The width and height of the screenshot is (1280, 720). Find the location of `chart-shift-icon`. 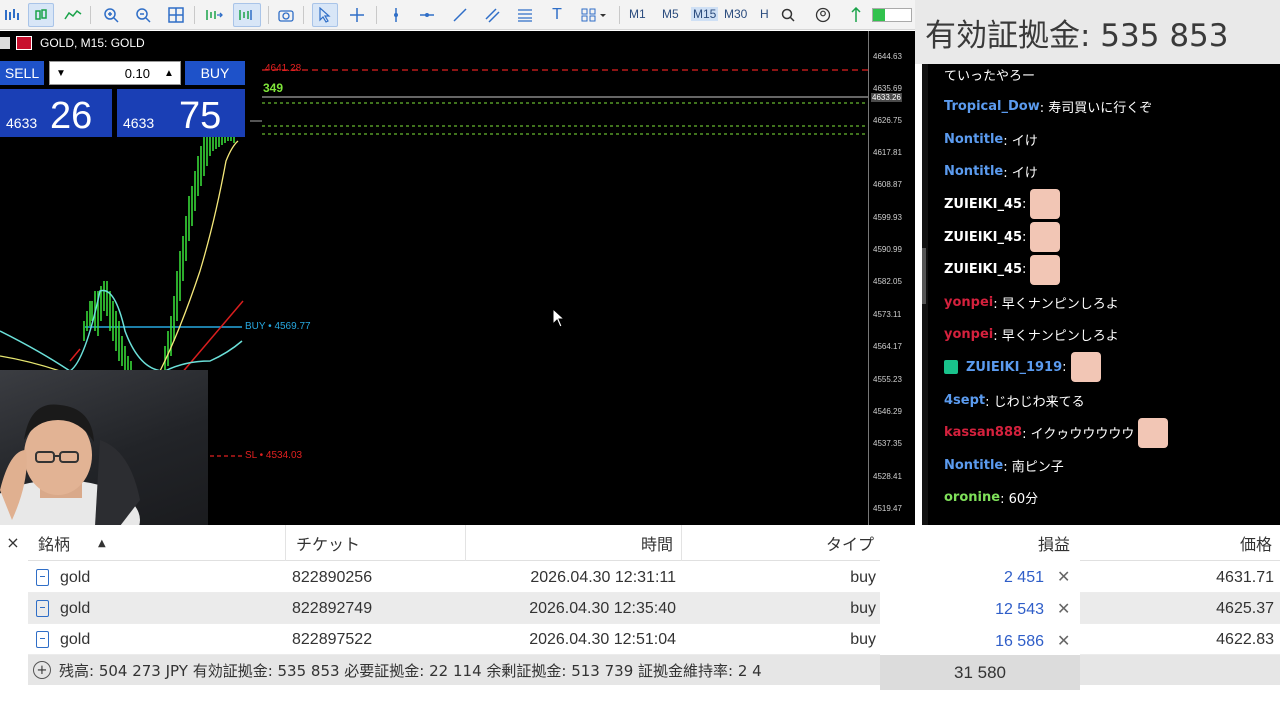

chart-shift-icon is located at coordinates (247, 15).